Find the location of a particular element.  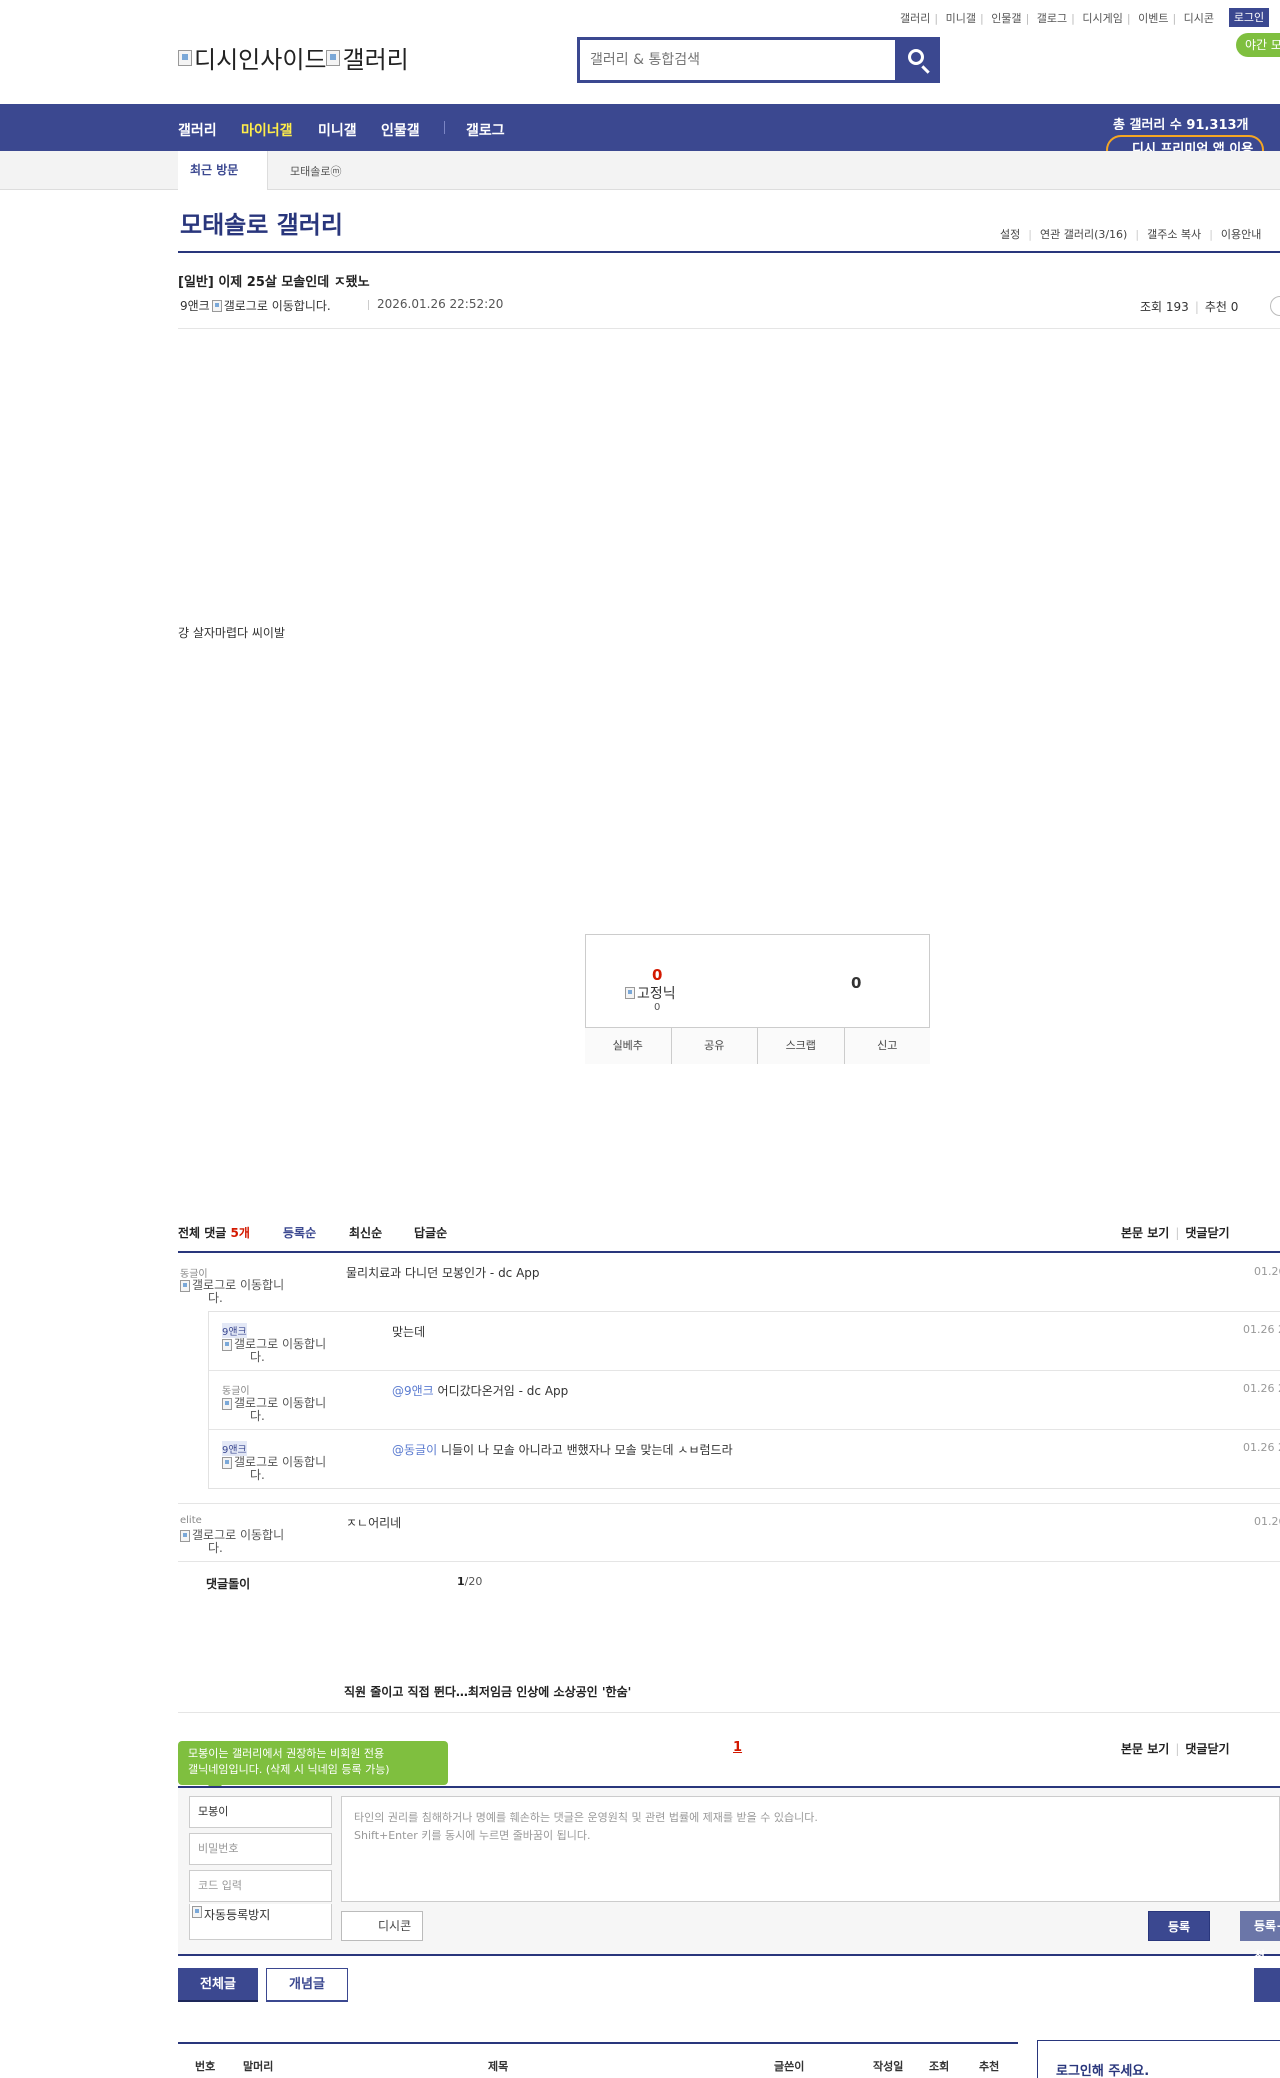

tooltip-line: 갤닉네임입니다. (삭제 시 닉네임 등록 가능) is located at coordinates (289, 1769).